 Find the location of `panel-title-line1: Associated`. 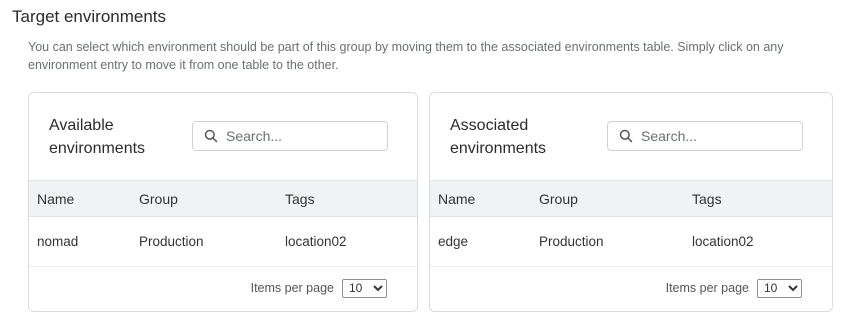

panel-title-line1: Associated is located at coordinates (489, 125).